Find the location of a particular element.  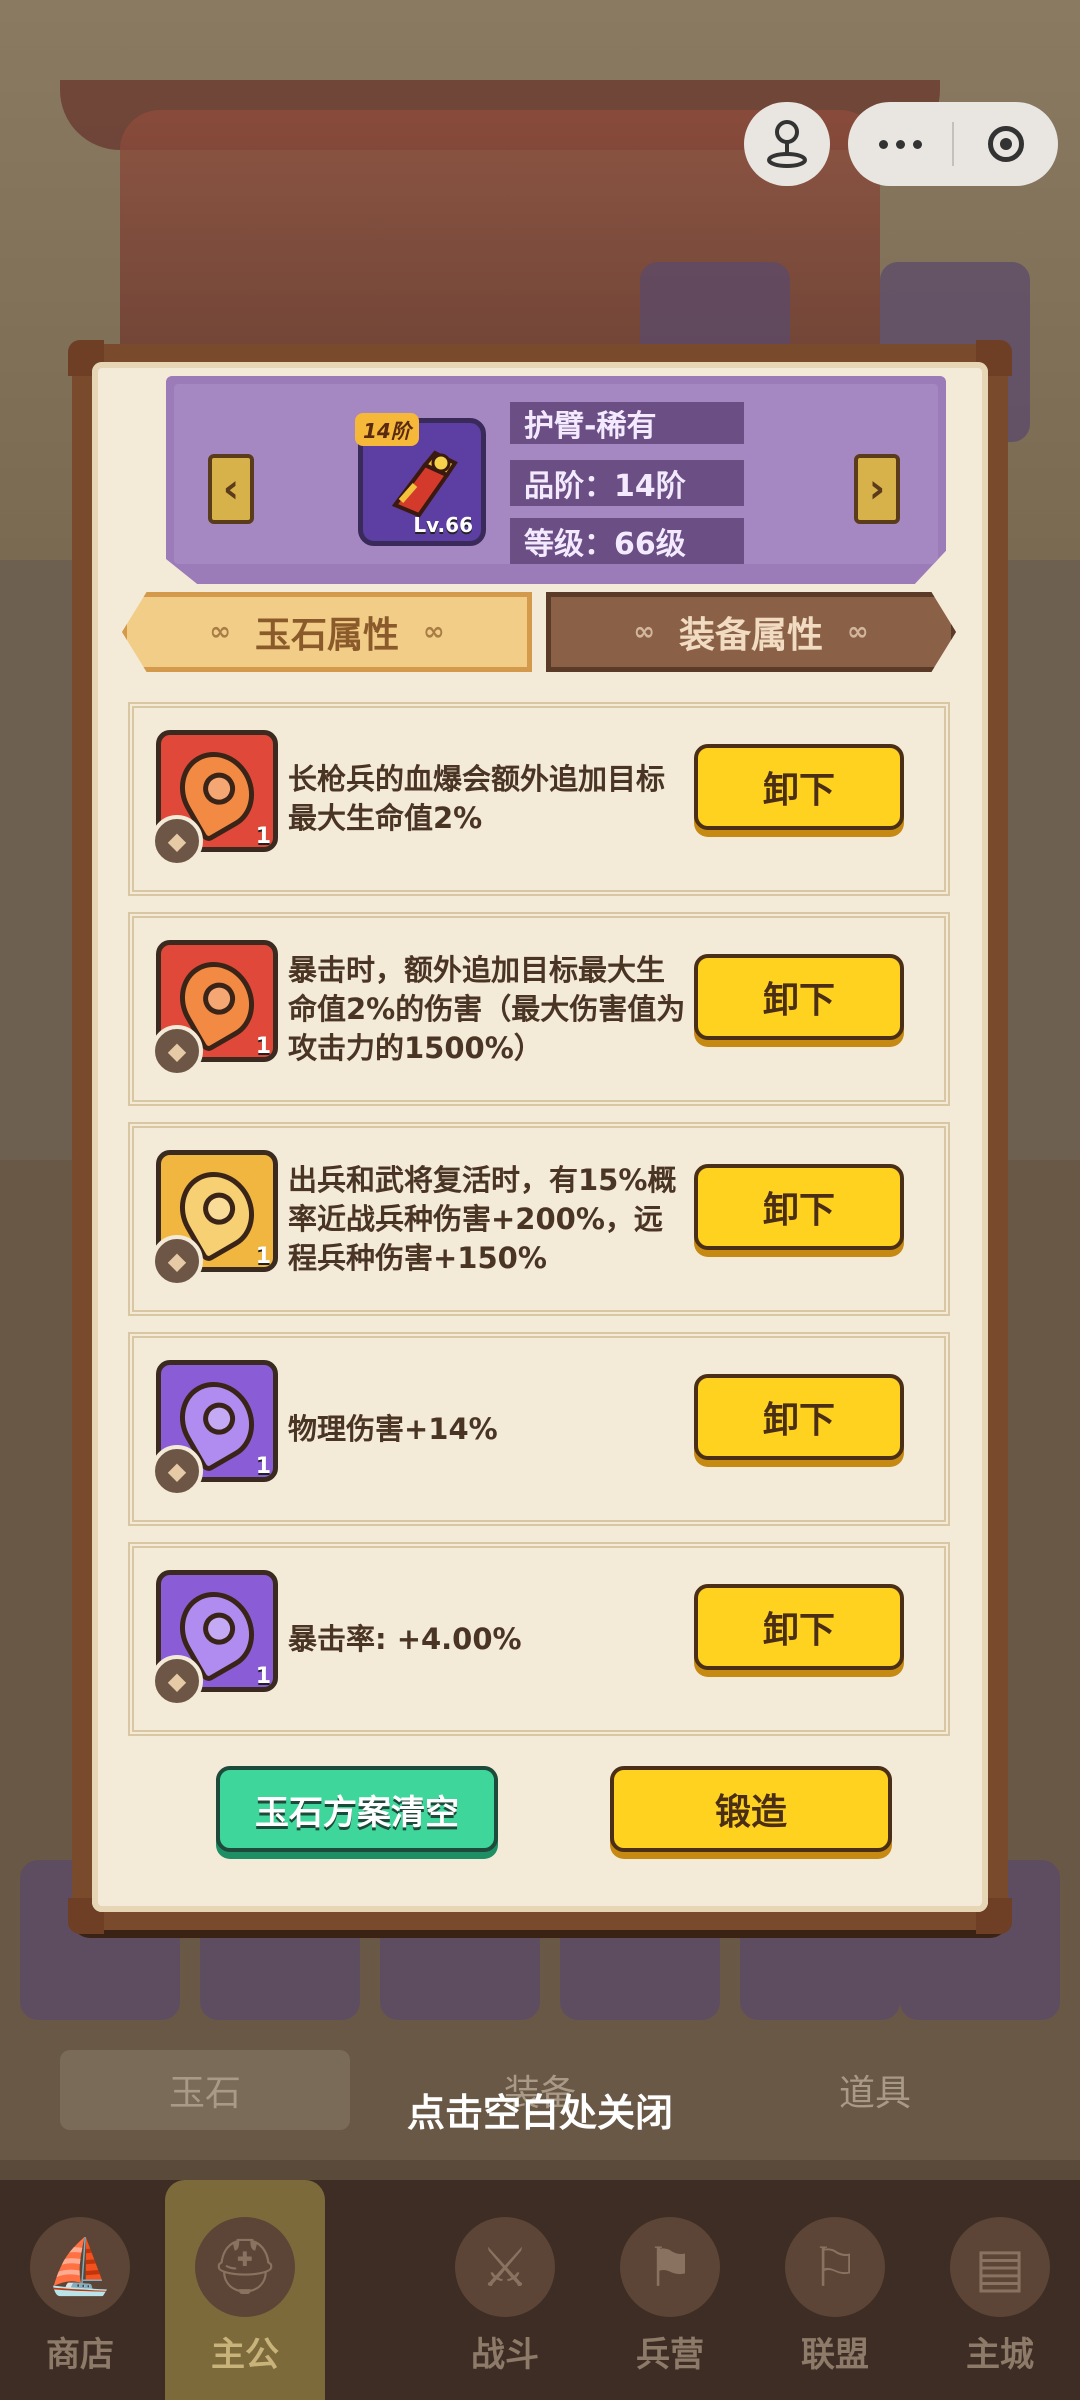

gem-row: 1 ◆ 暴击率: +4.00% 卸下 is located at coordinates (539, 1639).